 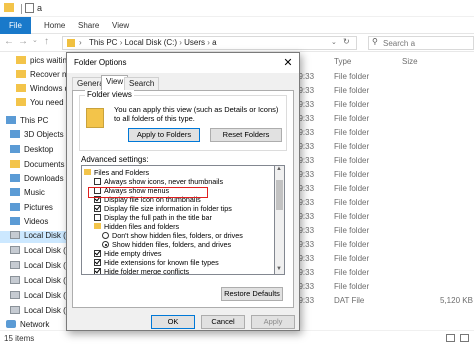 I want to click on scroll-thumb, so click(x=279, y=195).